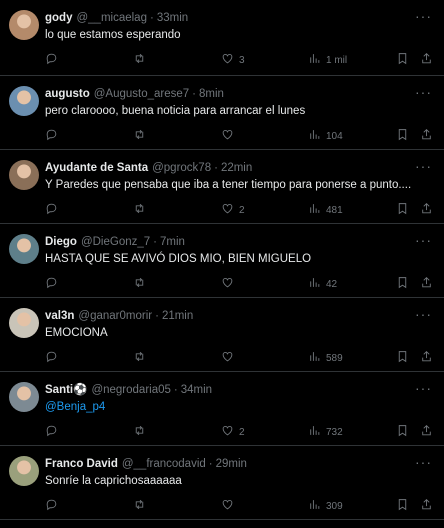 The height and width of the screenshot is (528, 444). Describe the element at coordinates (233, 60) in the screenshot. I see `like-button: 3` at that location.